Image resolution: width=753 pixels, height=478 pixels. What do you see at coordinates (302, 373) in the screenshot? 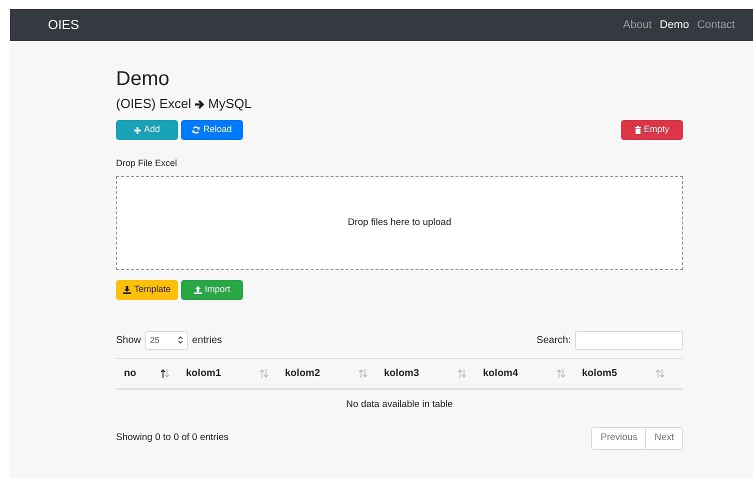
I see `column-header: kolom2` at bounding box center [302, 373].